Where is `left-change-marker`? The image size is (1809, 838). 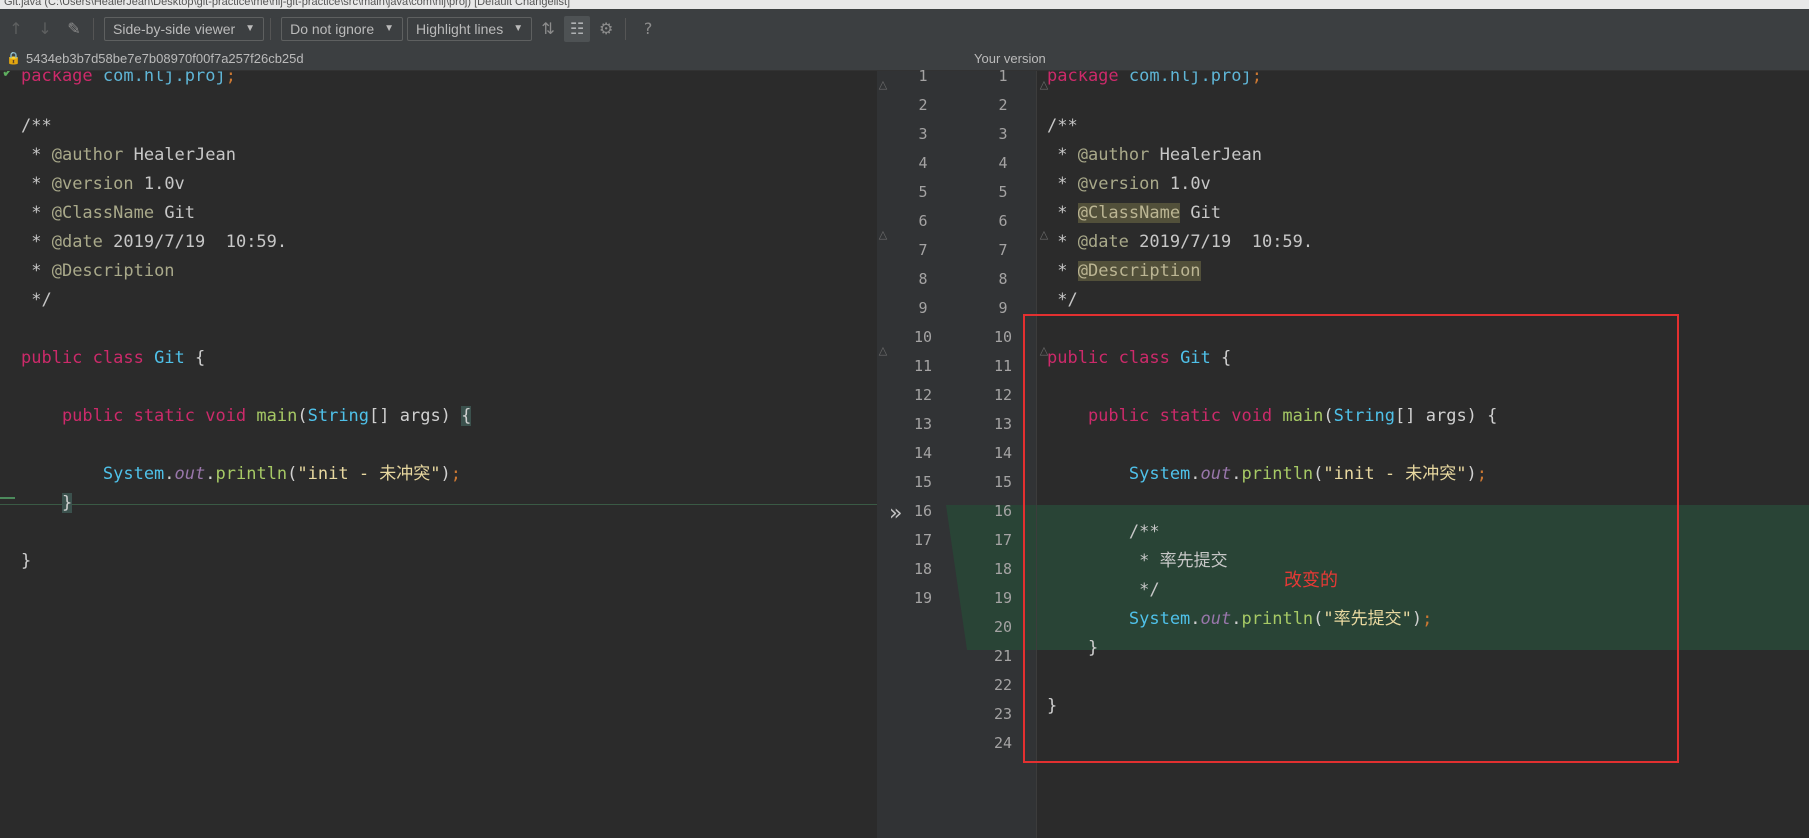
left-change-marker is located at coordinates (7, 498).